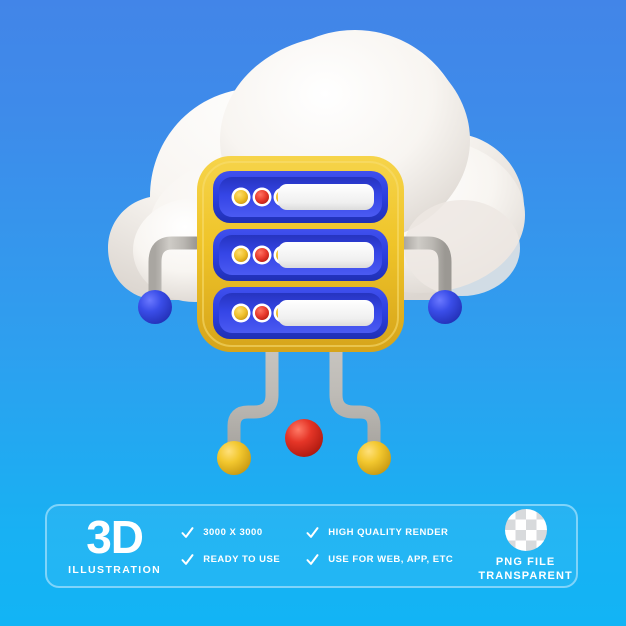 This screenshot has height=626, width=626. I want to click on feature-label: 3000 X 3000, so click(233, 532).